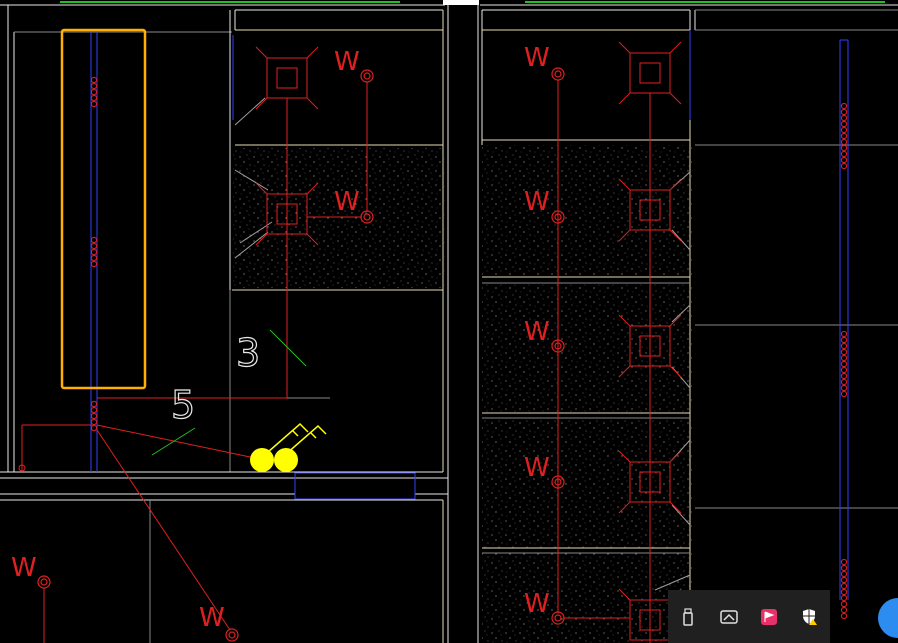 This screenshot has width=898, height=643. I want to click on dimension-label-3: 3, so click(248, 353).